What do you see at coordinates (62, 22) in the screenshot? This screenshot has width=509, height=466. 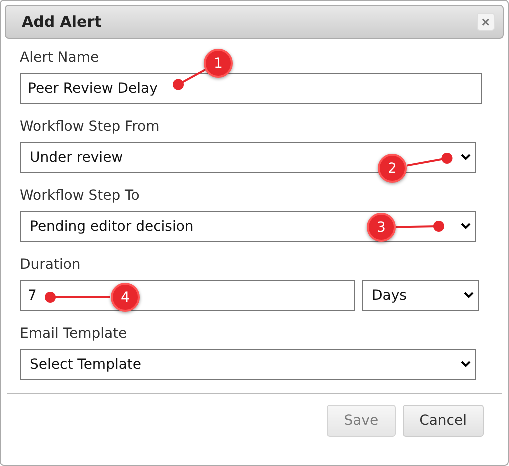 I see `dialog-title: Add Alert` at bounding box center [62, 22].